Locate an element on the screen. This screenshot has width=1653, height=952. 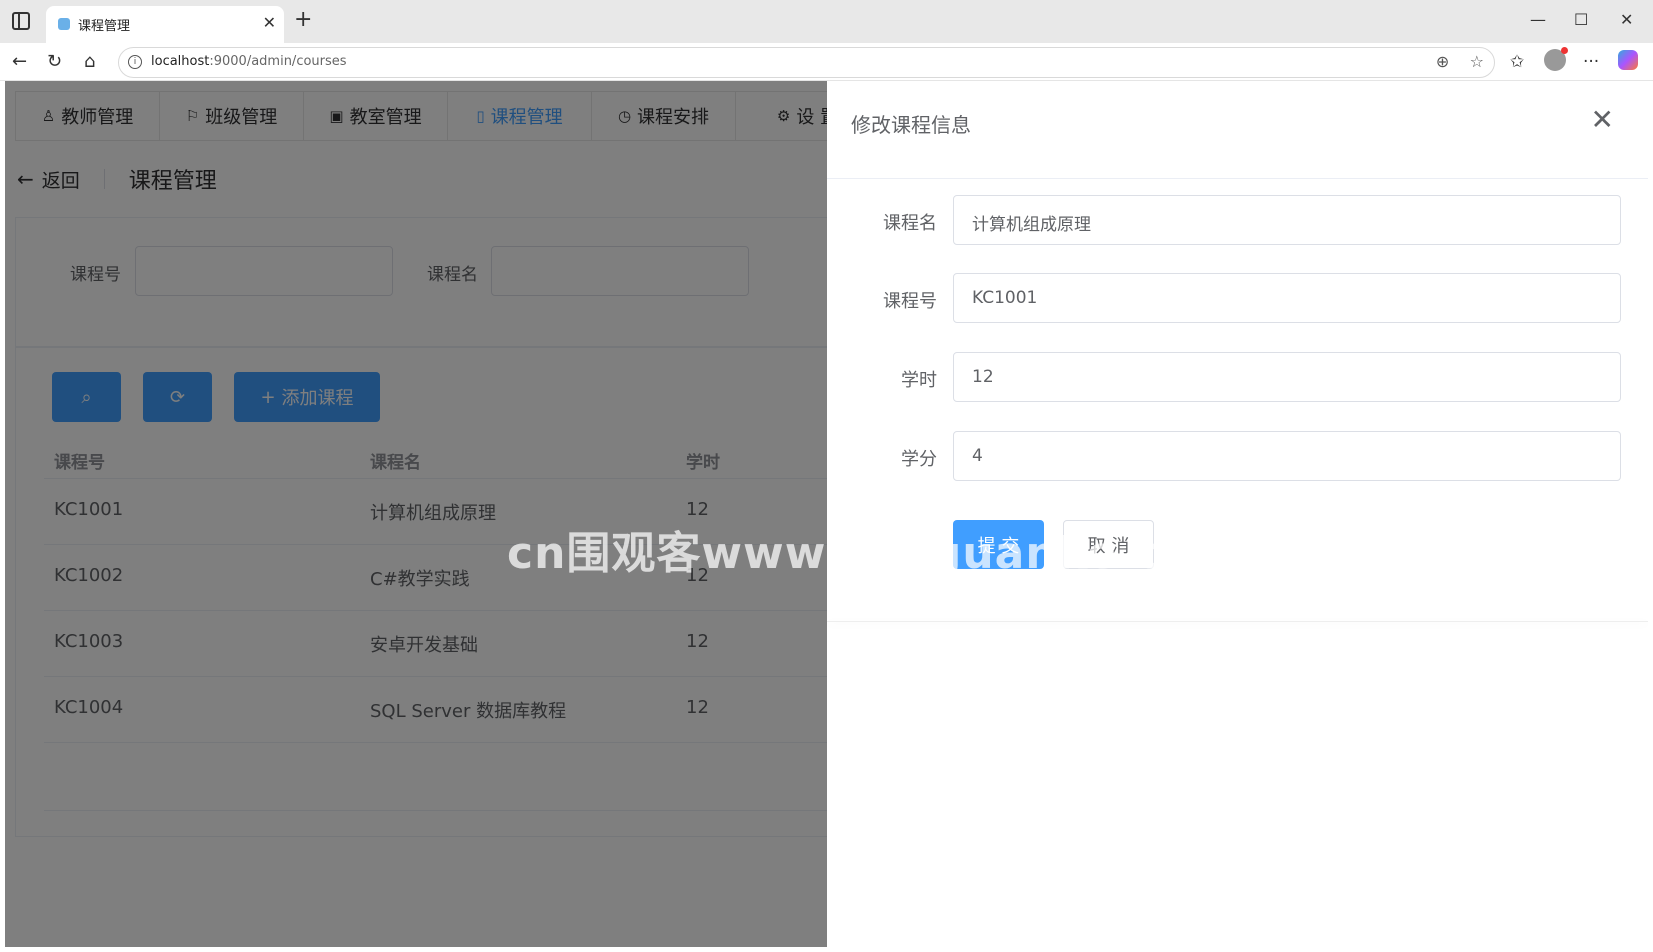
favorites-icon: ✩ is located at coordinates (1517, 62).